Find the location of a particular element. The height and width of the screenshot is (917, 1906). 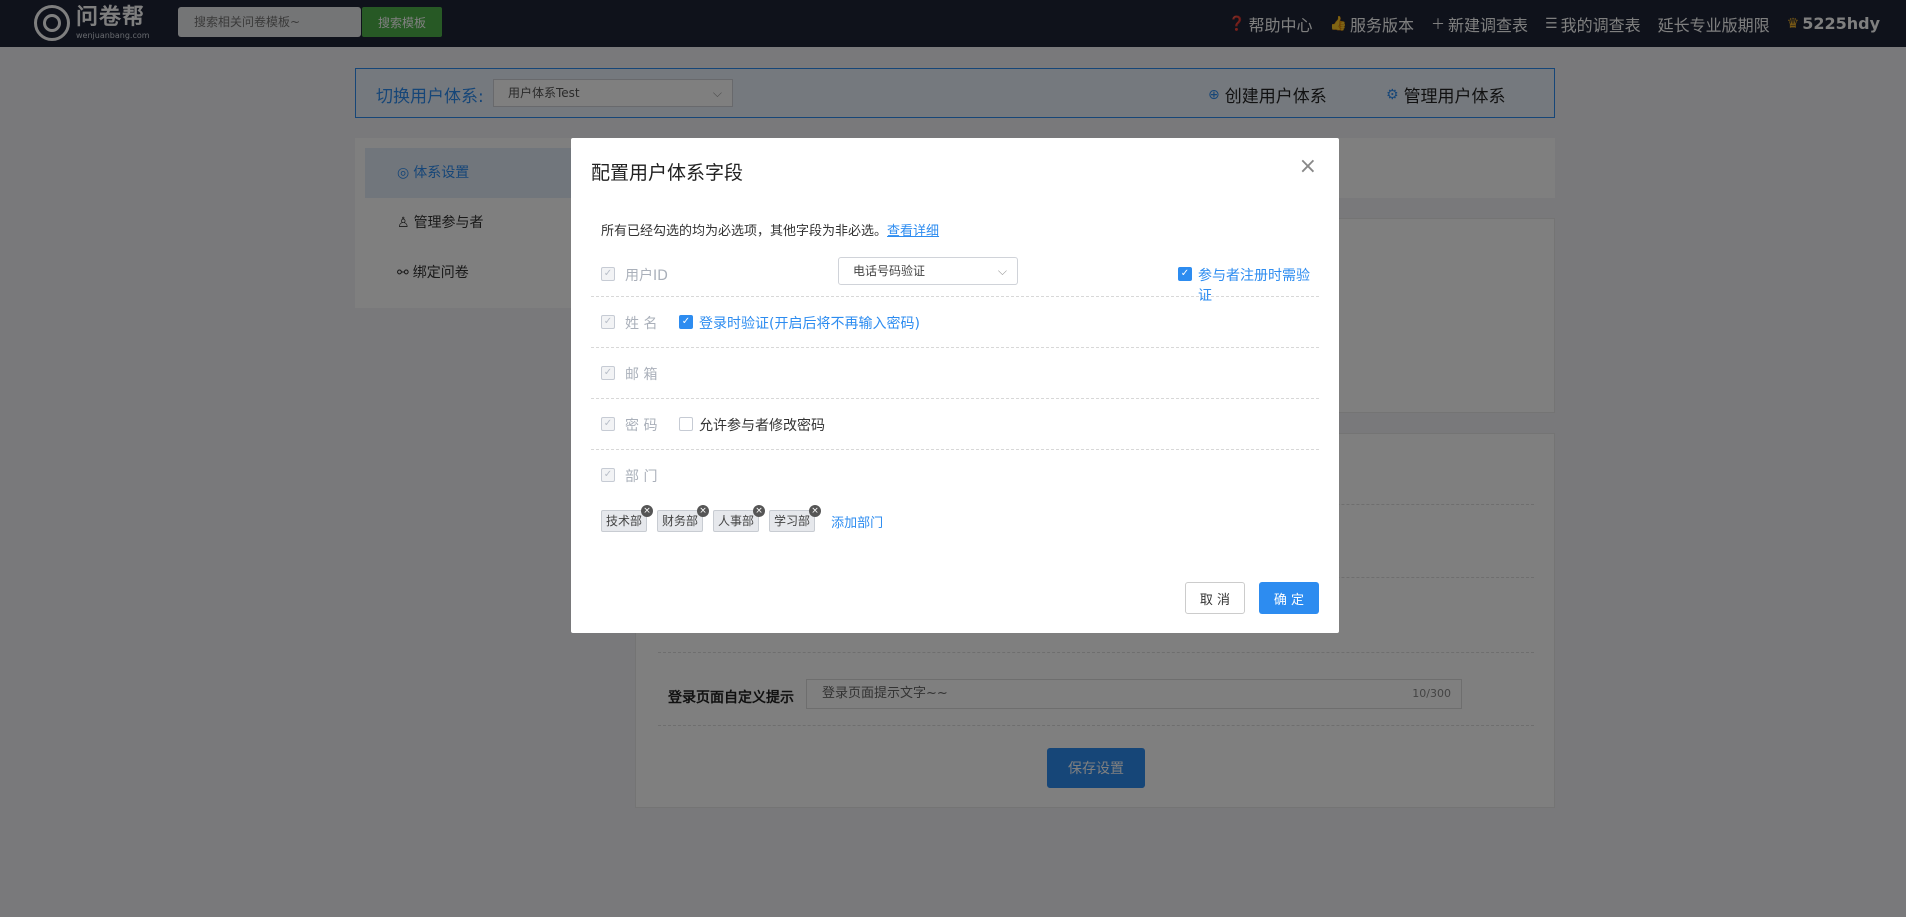

field-name: 密 码 is located at coordinates (641, 426).